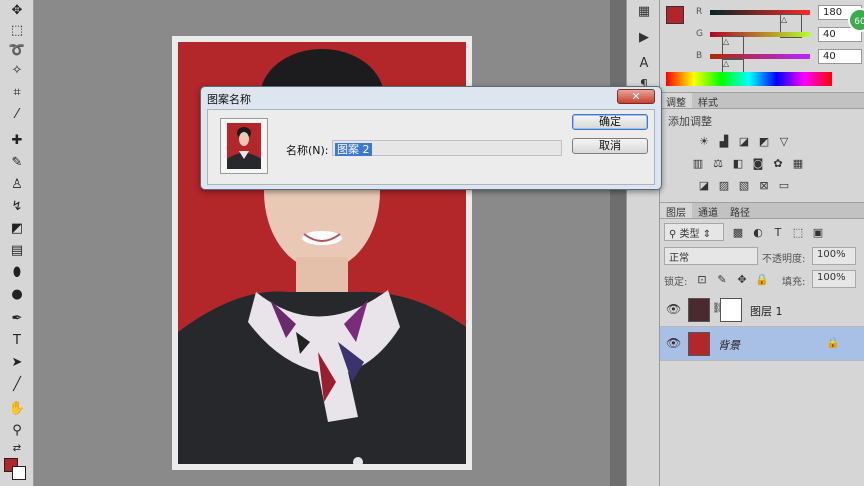  I want to click on pattern-name-input: 图案 2, so click(447, 148).